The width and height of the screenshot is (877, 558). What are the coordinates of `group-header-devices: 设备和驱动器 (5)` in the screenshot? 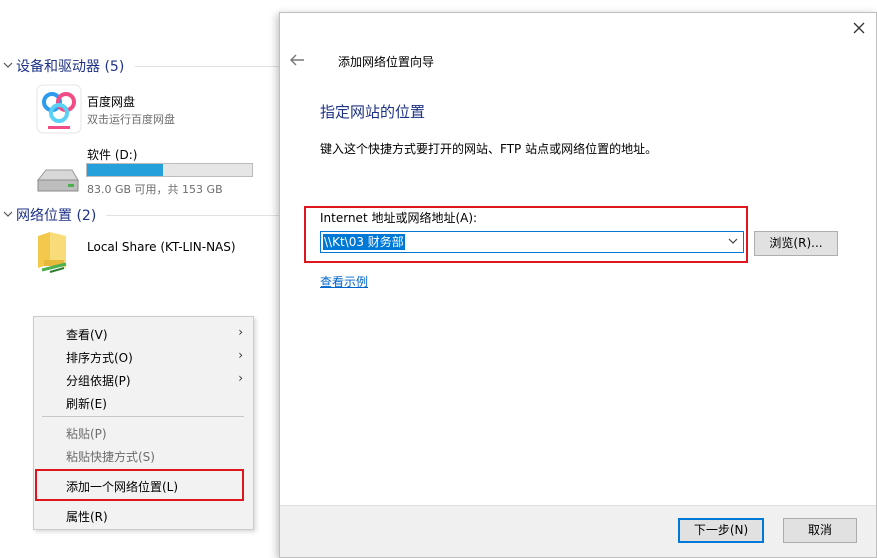 It's located at (142, 66).